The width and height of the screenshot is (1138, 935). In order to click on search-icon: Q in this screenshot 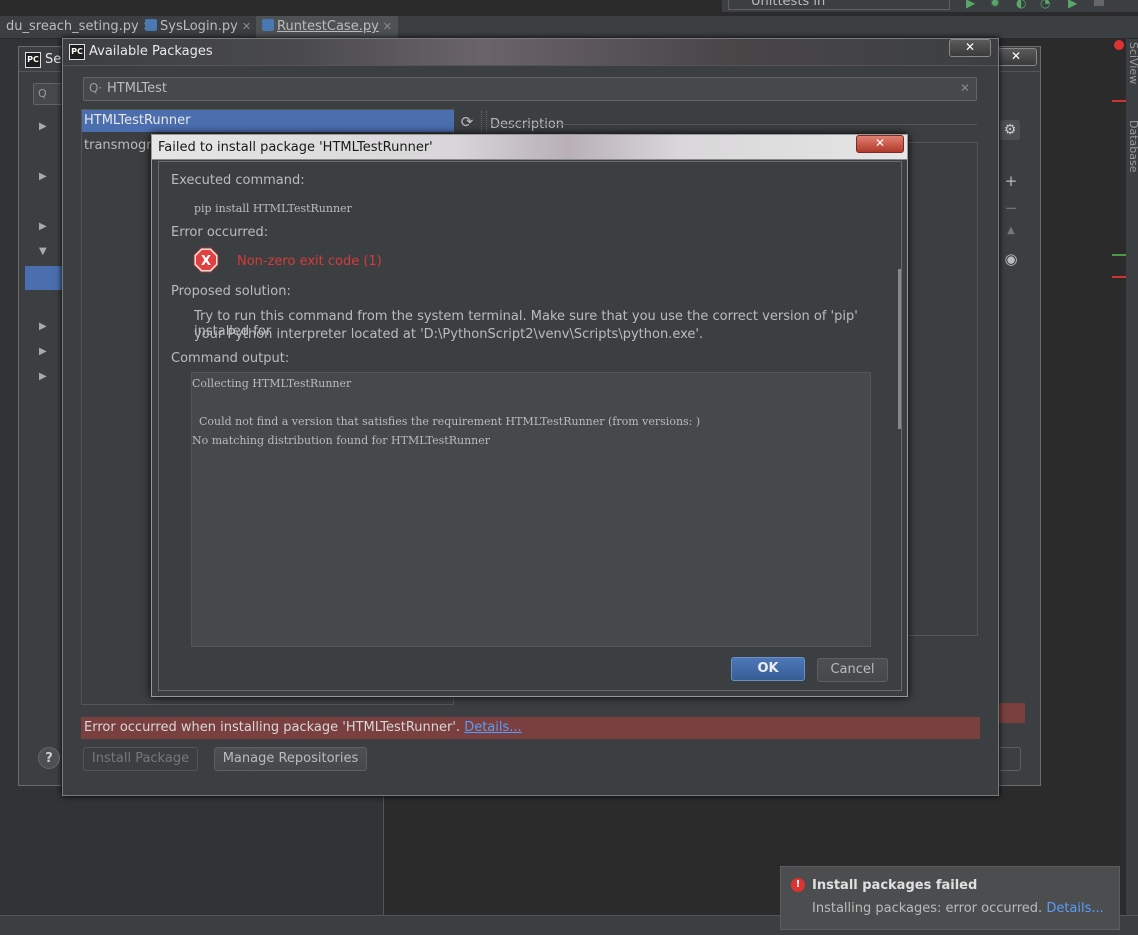, I will do `click(49, 94)`.